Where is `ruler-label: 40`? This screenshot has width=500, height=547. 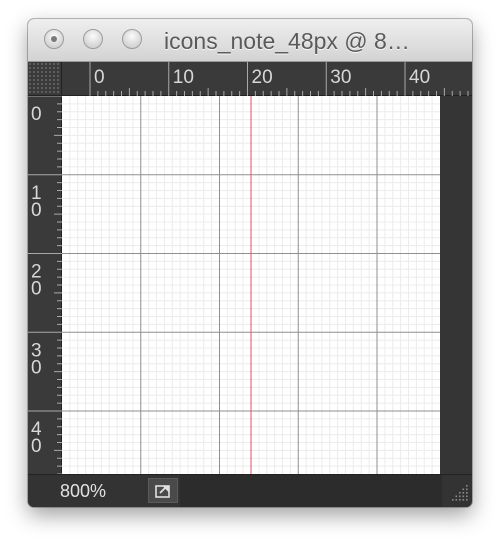 ruler-label: 40 is located at coordinates (419, 77).